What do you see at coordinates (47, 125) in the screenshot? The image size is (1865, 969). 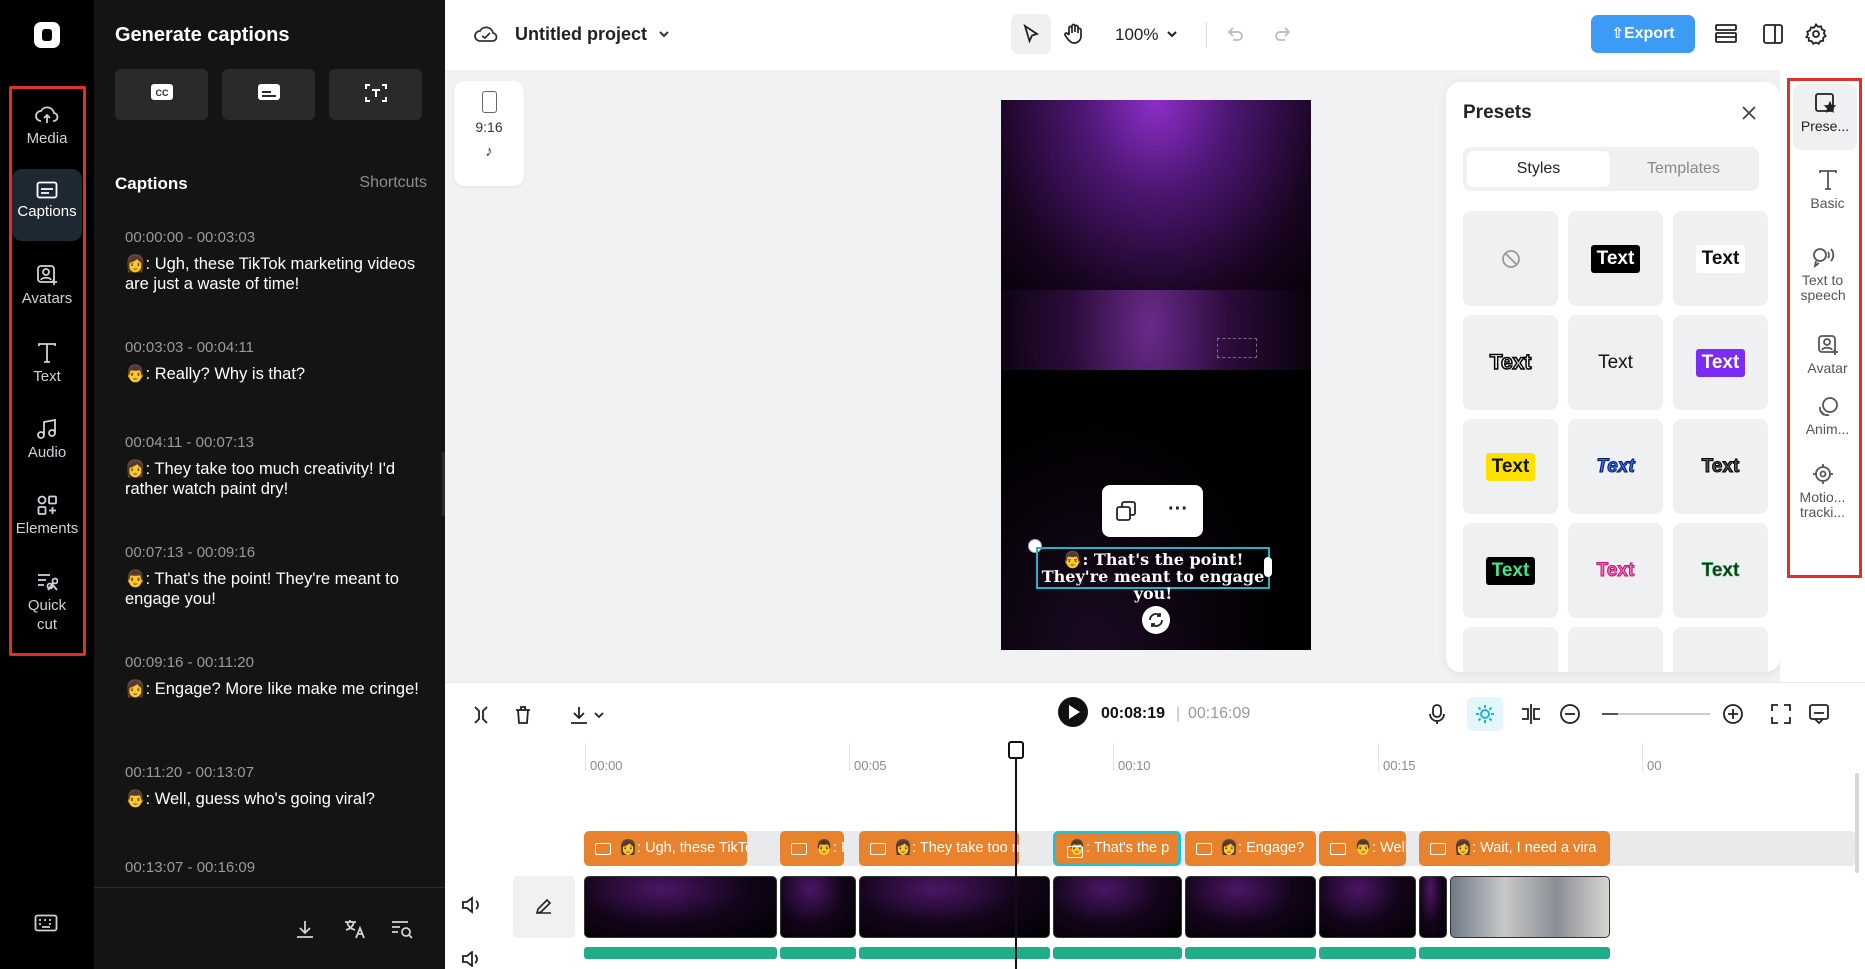 I see `sidebar-item-media: Media` at bounding box center [47, 125].